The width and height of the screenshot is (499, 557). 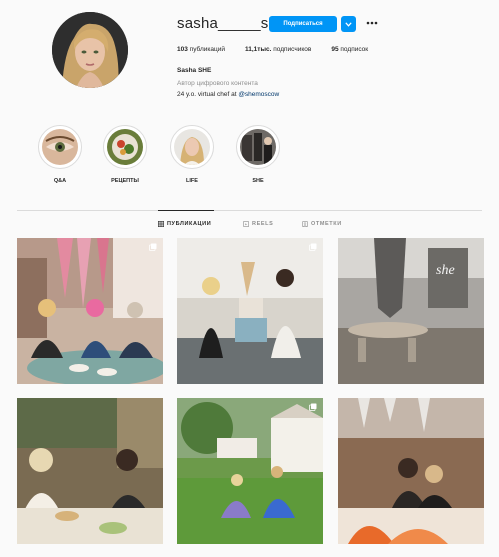 I want to click on posts-count: 103 публикаций, so click(x=201, y=49).